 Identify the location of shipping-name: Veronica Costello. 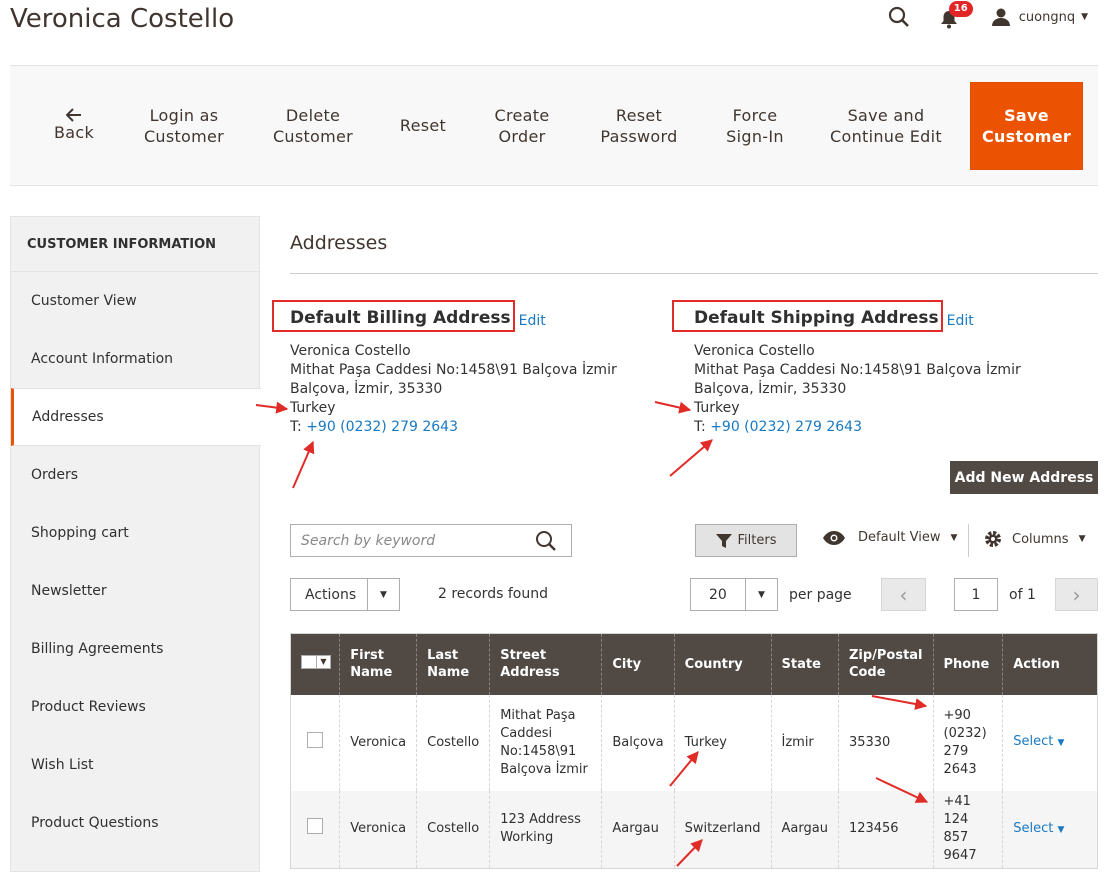
(754, 351).